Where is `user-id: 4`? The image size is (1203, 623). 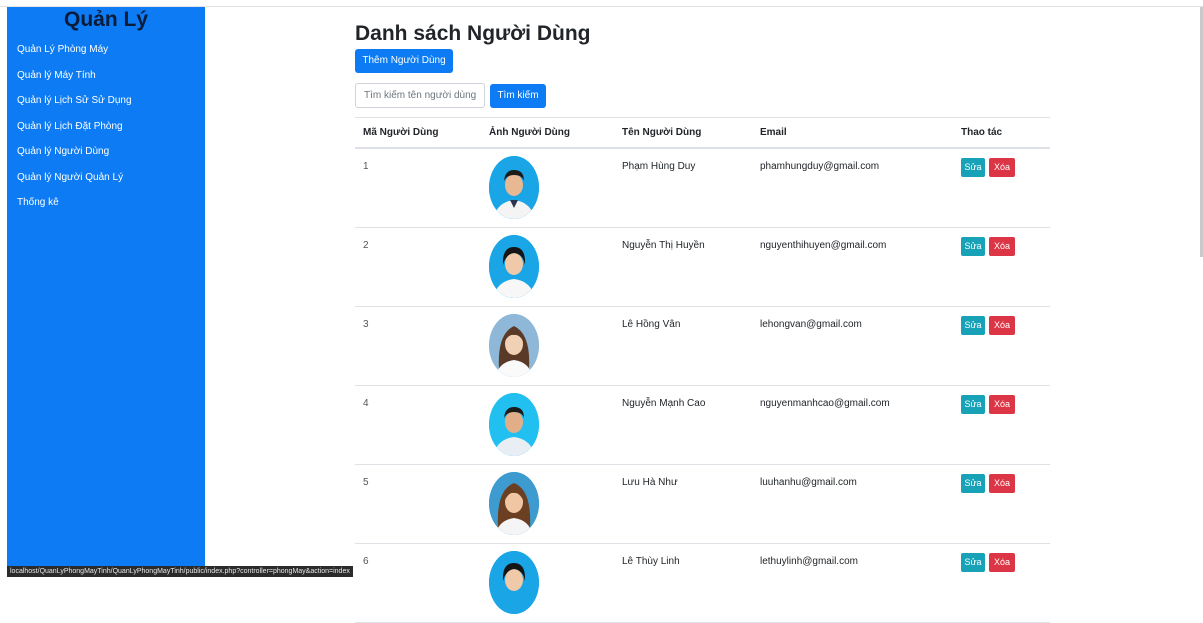
user-id: 4 is located at coordinates (366, 403).